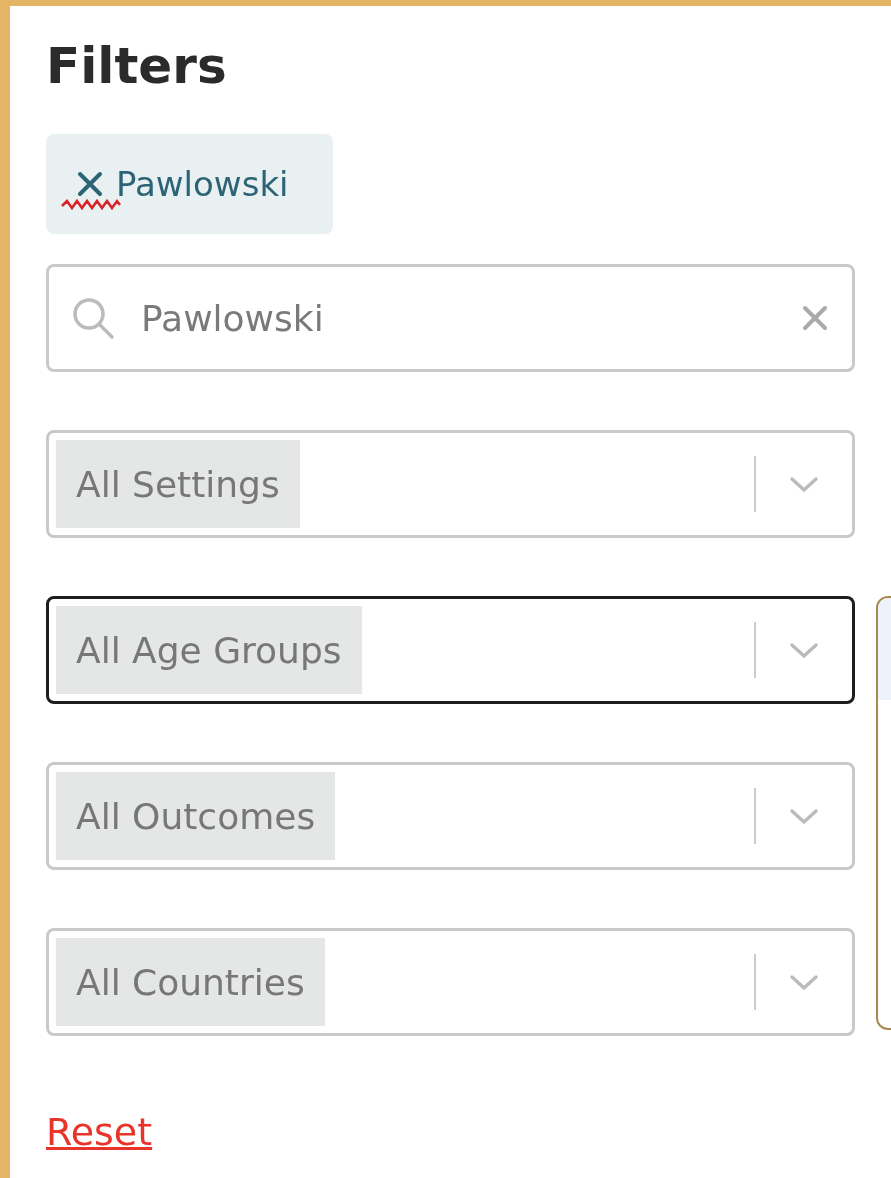 The image size is (891, 1178). What do you see at coordinates (90, 184) in the screenshot?
I see `close-icon` at bounding box center [90, 184].